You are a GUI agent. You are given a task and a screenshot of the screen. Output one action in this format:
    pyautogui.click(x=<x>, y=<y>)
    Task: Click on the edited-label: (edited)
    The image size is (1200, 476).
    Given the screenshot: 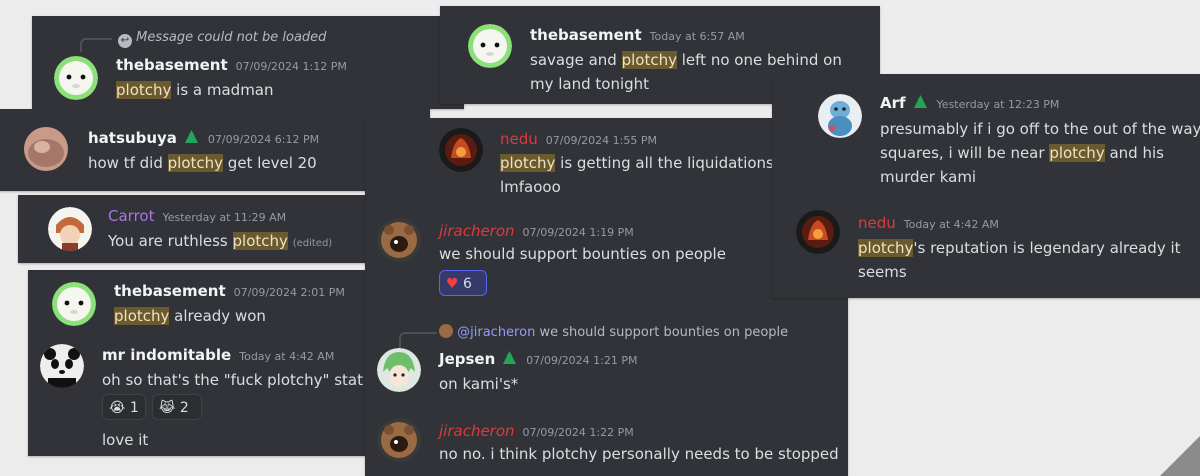 What is the action you would take?
    pyautogui.click(x=312, y=243)
    